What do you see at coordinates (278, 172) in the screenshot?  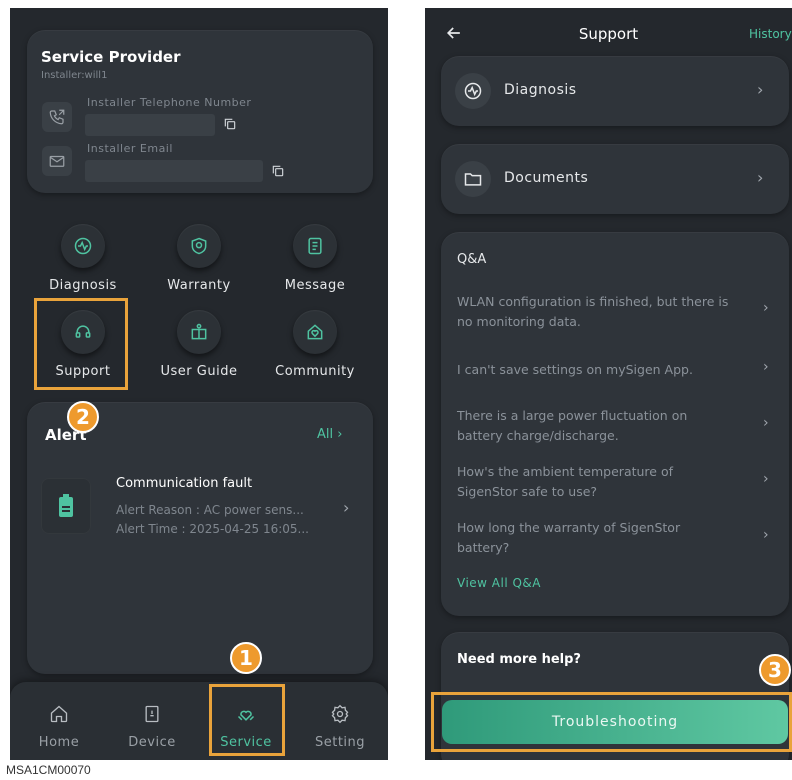 I see `copy-email-icon` at bounding box center [278, 172].